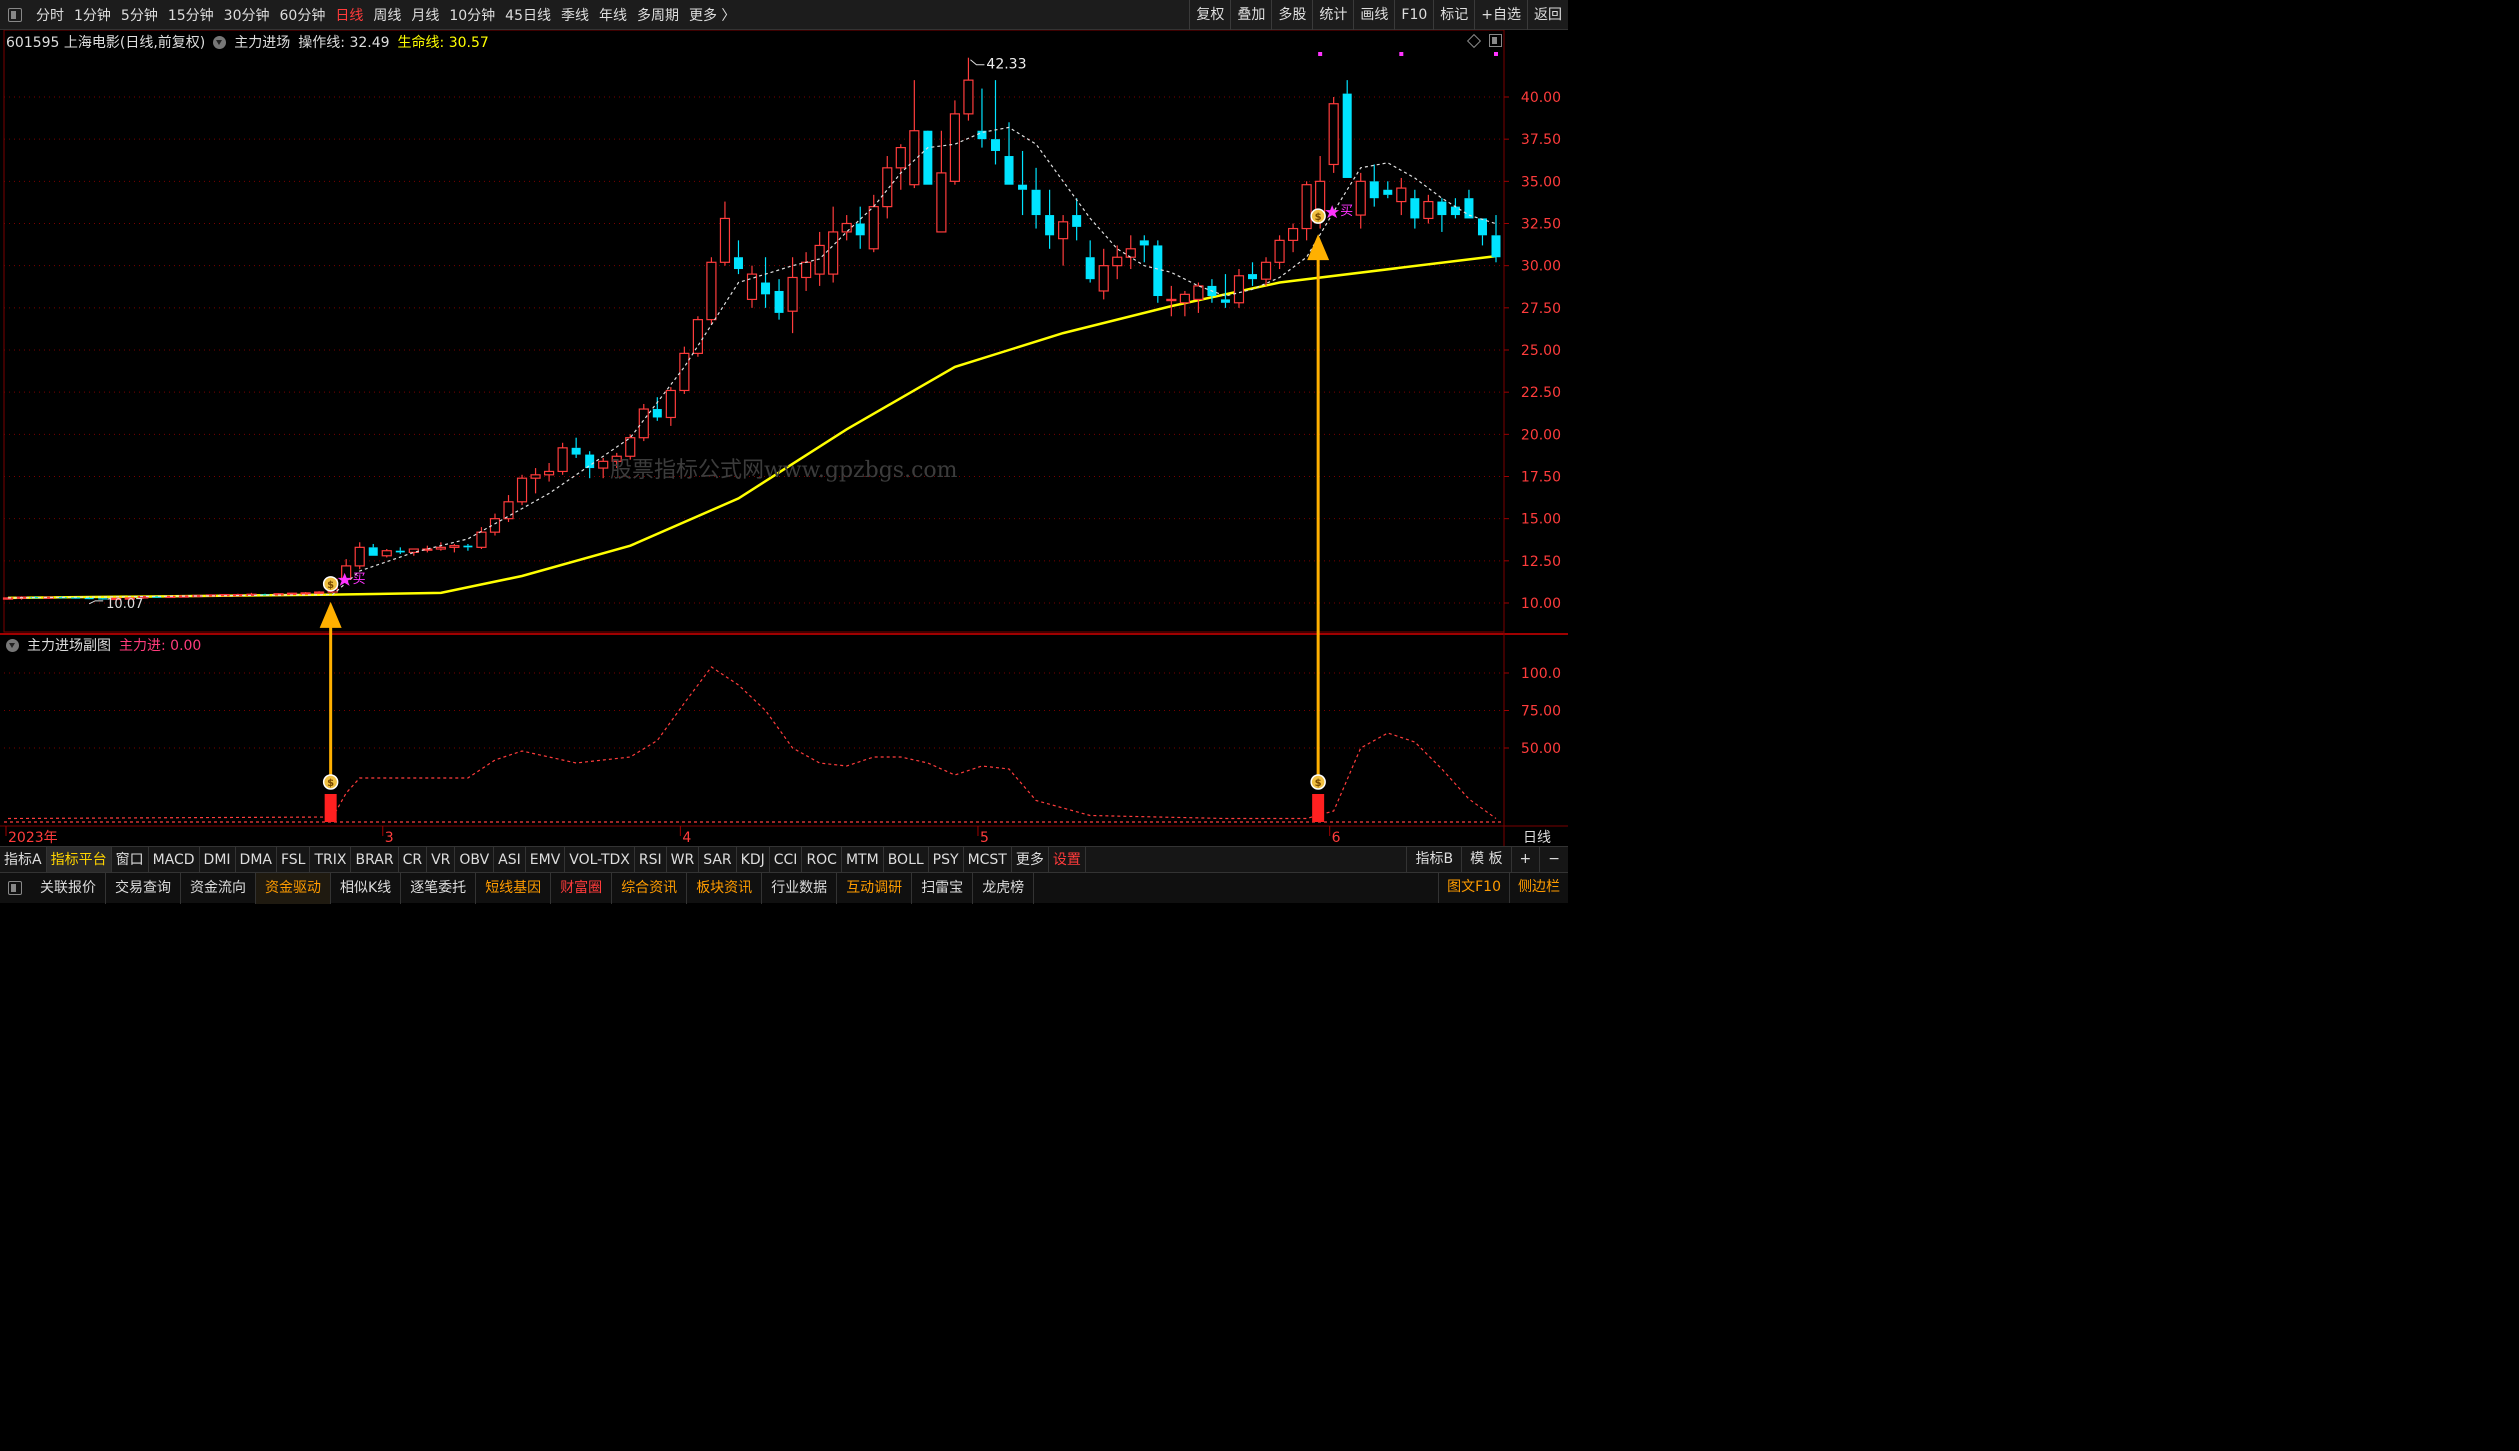  I want to click on bottom-tab: 逐笔委托, so click(439, 888).